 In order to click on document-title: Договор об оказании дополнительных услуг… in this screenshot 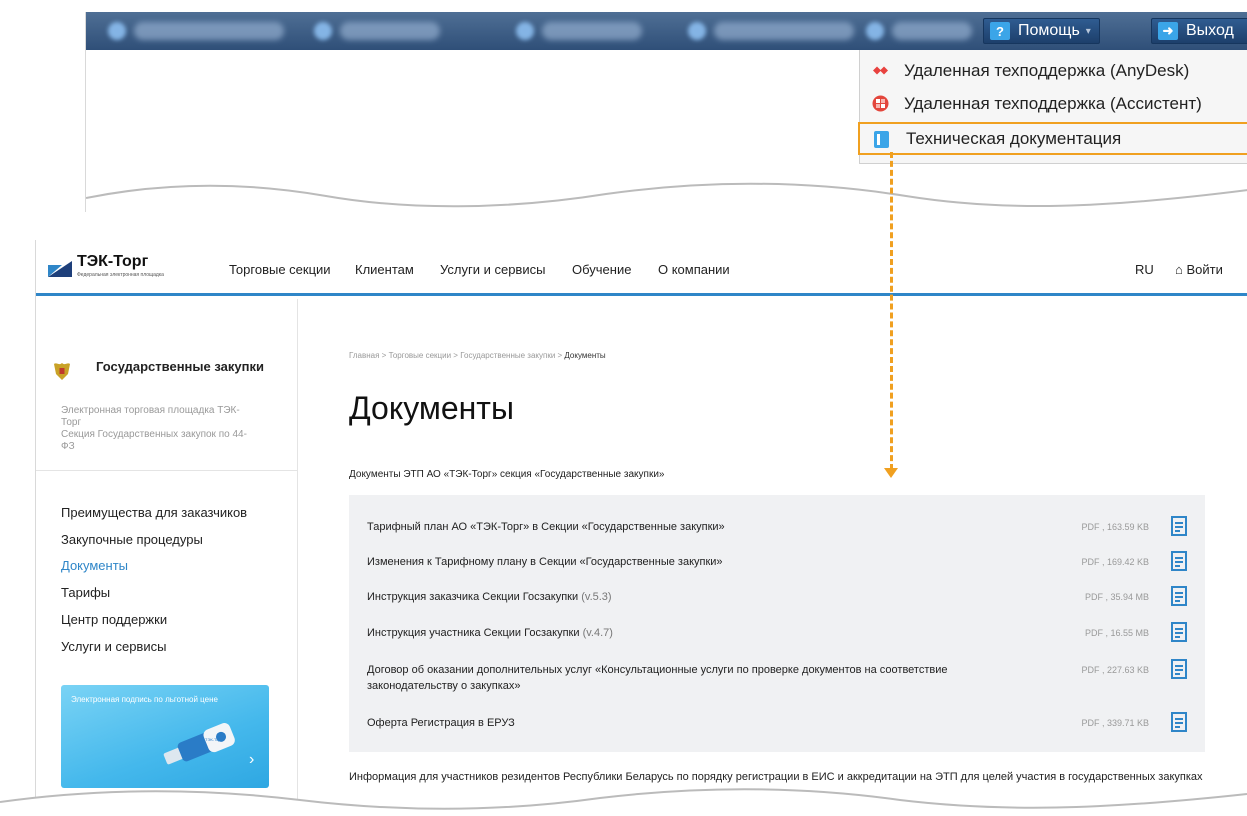, I will do `click(687, 678)`.